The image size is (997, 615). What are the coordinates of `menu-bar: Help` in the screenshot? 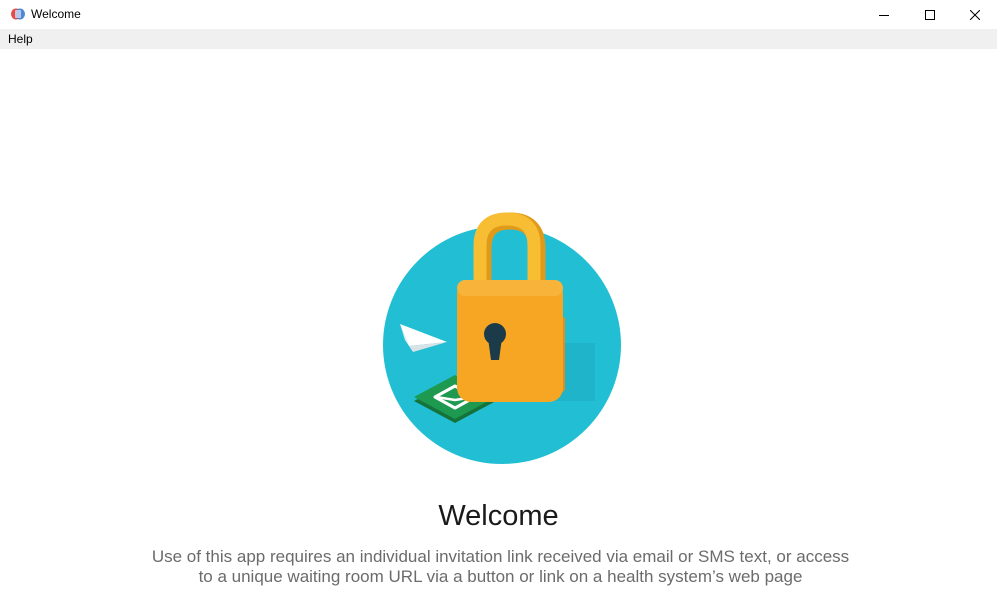 It's located at (498, 39).